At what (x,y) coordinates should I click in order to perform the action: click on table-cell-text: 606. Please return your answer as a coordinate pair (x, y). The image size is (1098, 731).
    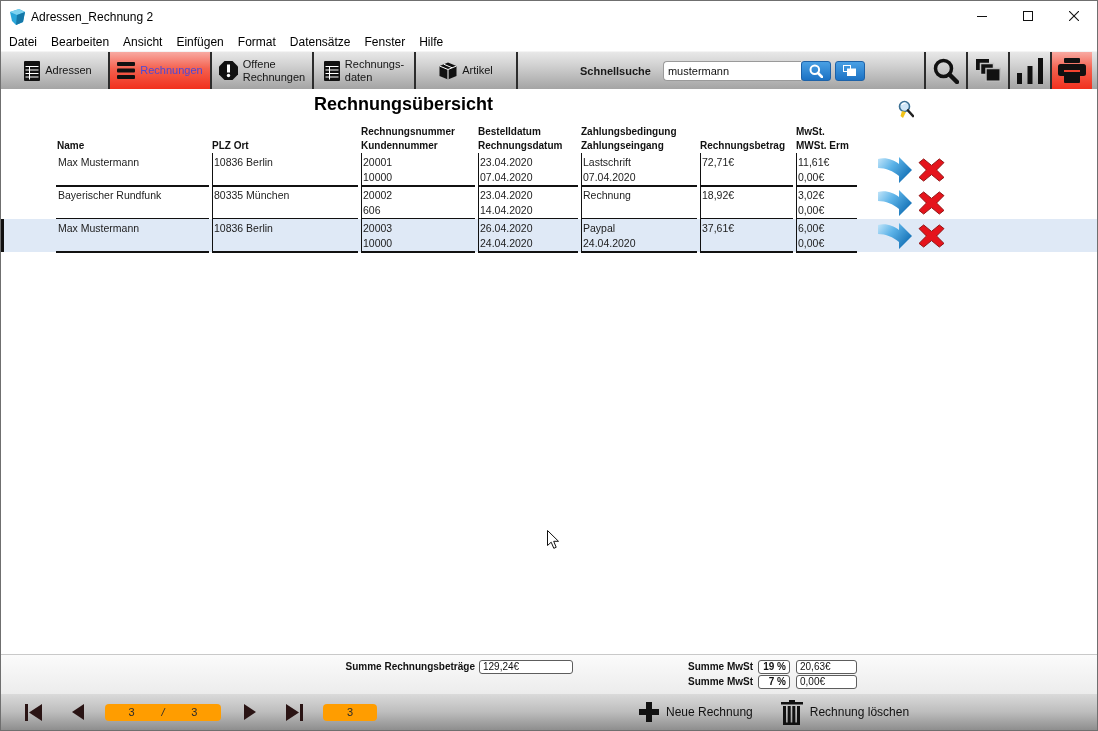
    Looking at the image, I should click on (372, 210).